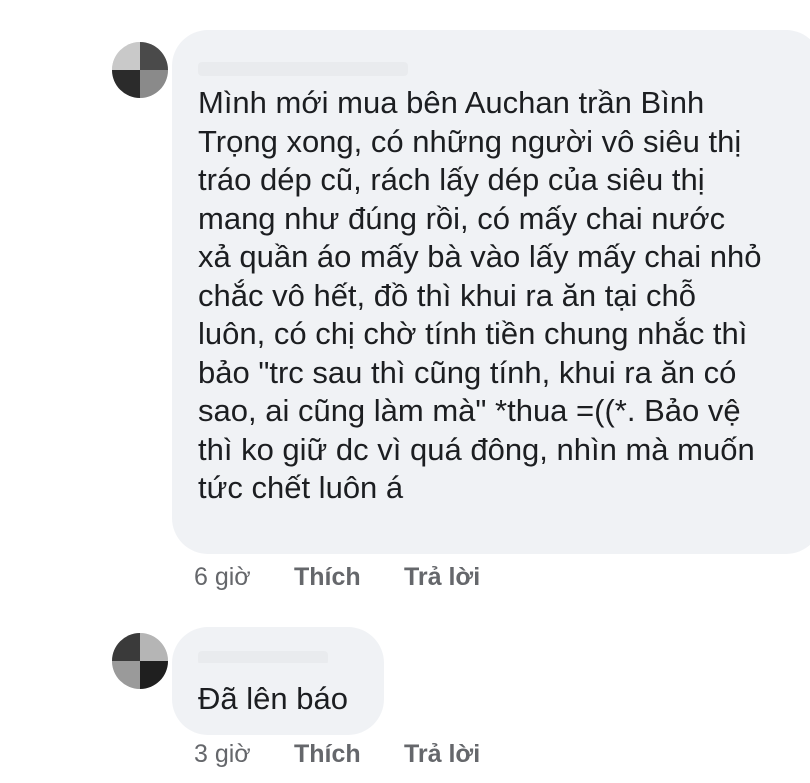 The image size is (810, 783). What do you see at coordinates (140, 661) in the screenshot?
I see `avatar` at bounding box center [140, 661].